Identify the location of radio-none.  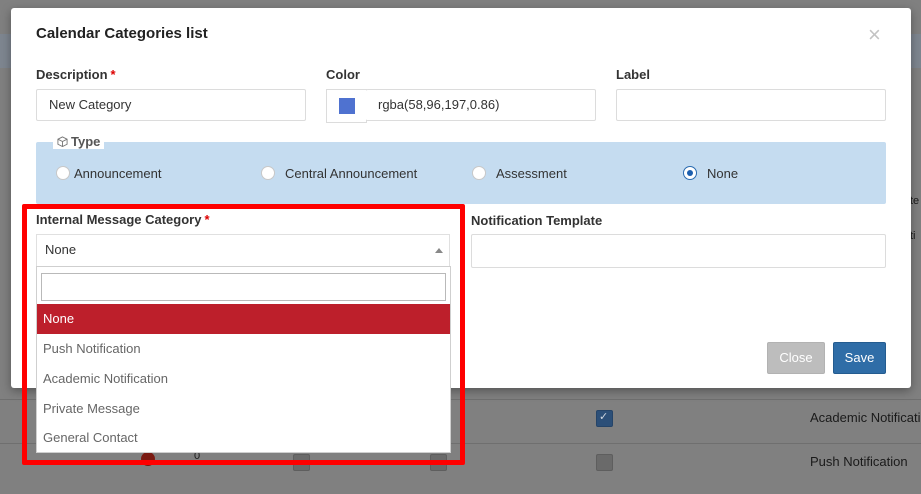
(690, 173).